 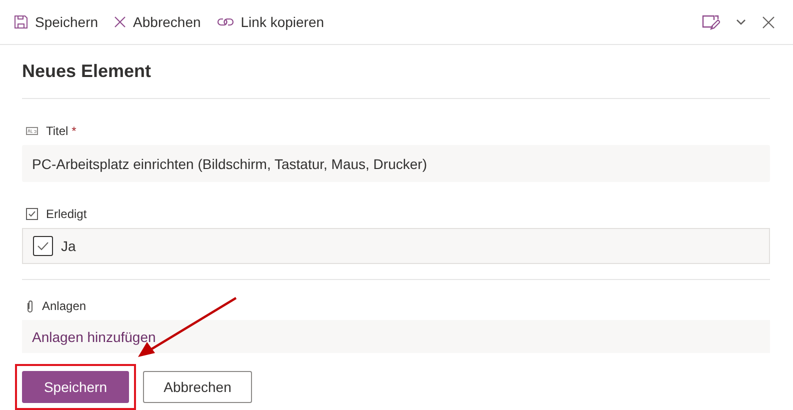 What do you see at coordinates (68, 246) in the screenshot?
I see `checkbox-label: Ja` at bounding box center [68, 246].